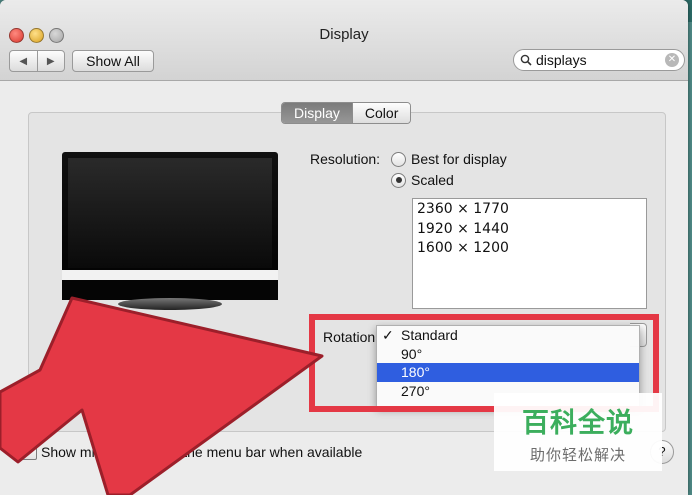 This screenshot has width=692, height=495. What do you see at coordinates (113, 61) in the screenshot?
I see `show-all-button: Show All` at bounding box center [113, 61].